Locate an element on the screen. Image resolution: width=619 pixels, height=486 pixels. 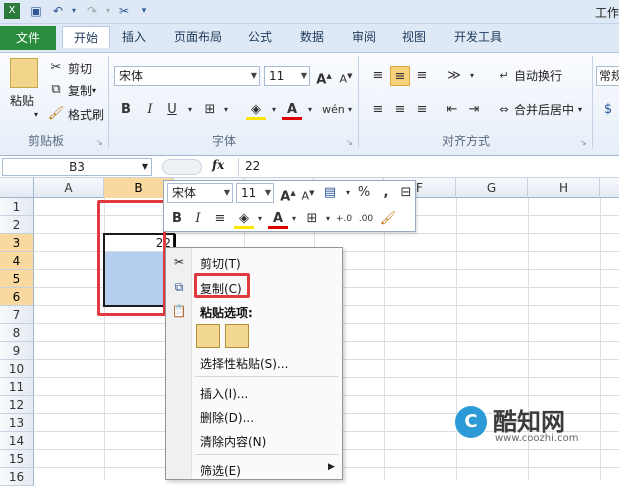
align-left-icon: ≡ is located at coordinates (378, 110).